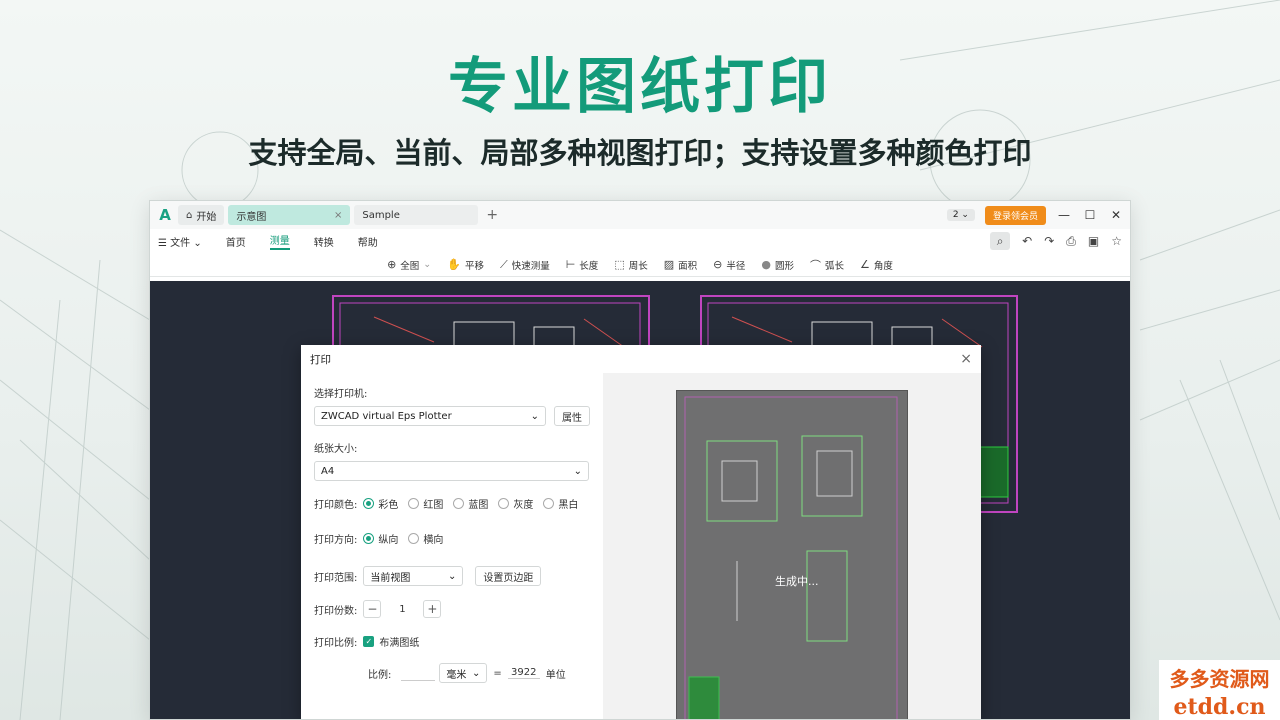 The width and height of the screenshot is (1280, 720). What do you see at coordinates (525, 265) in the screenshot?
I see `tool-quick-measure: ⟋ 快速测量` at bounding box center [525, 265].